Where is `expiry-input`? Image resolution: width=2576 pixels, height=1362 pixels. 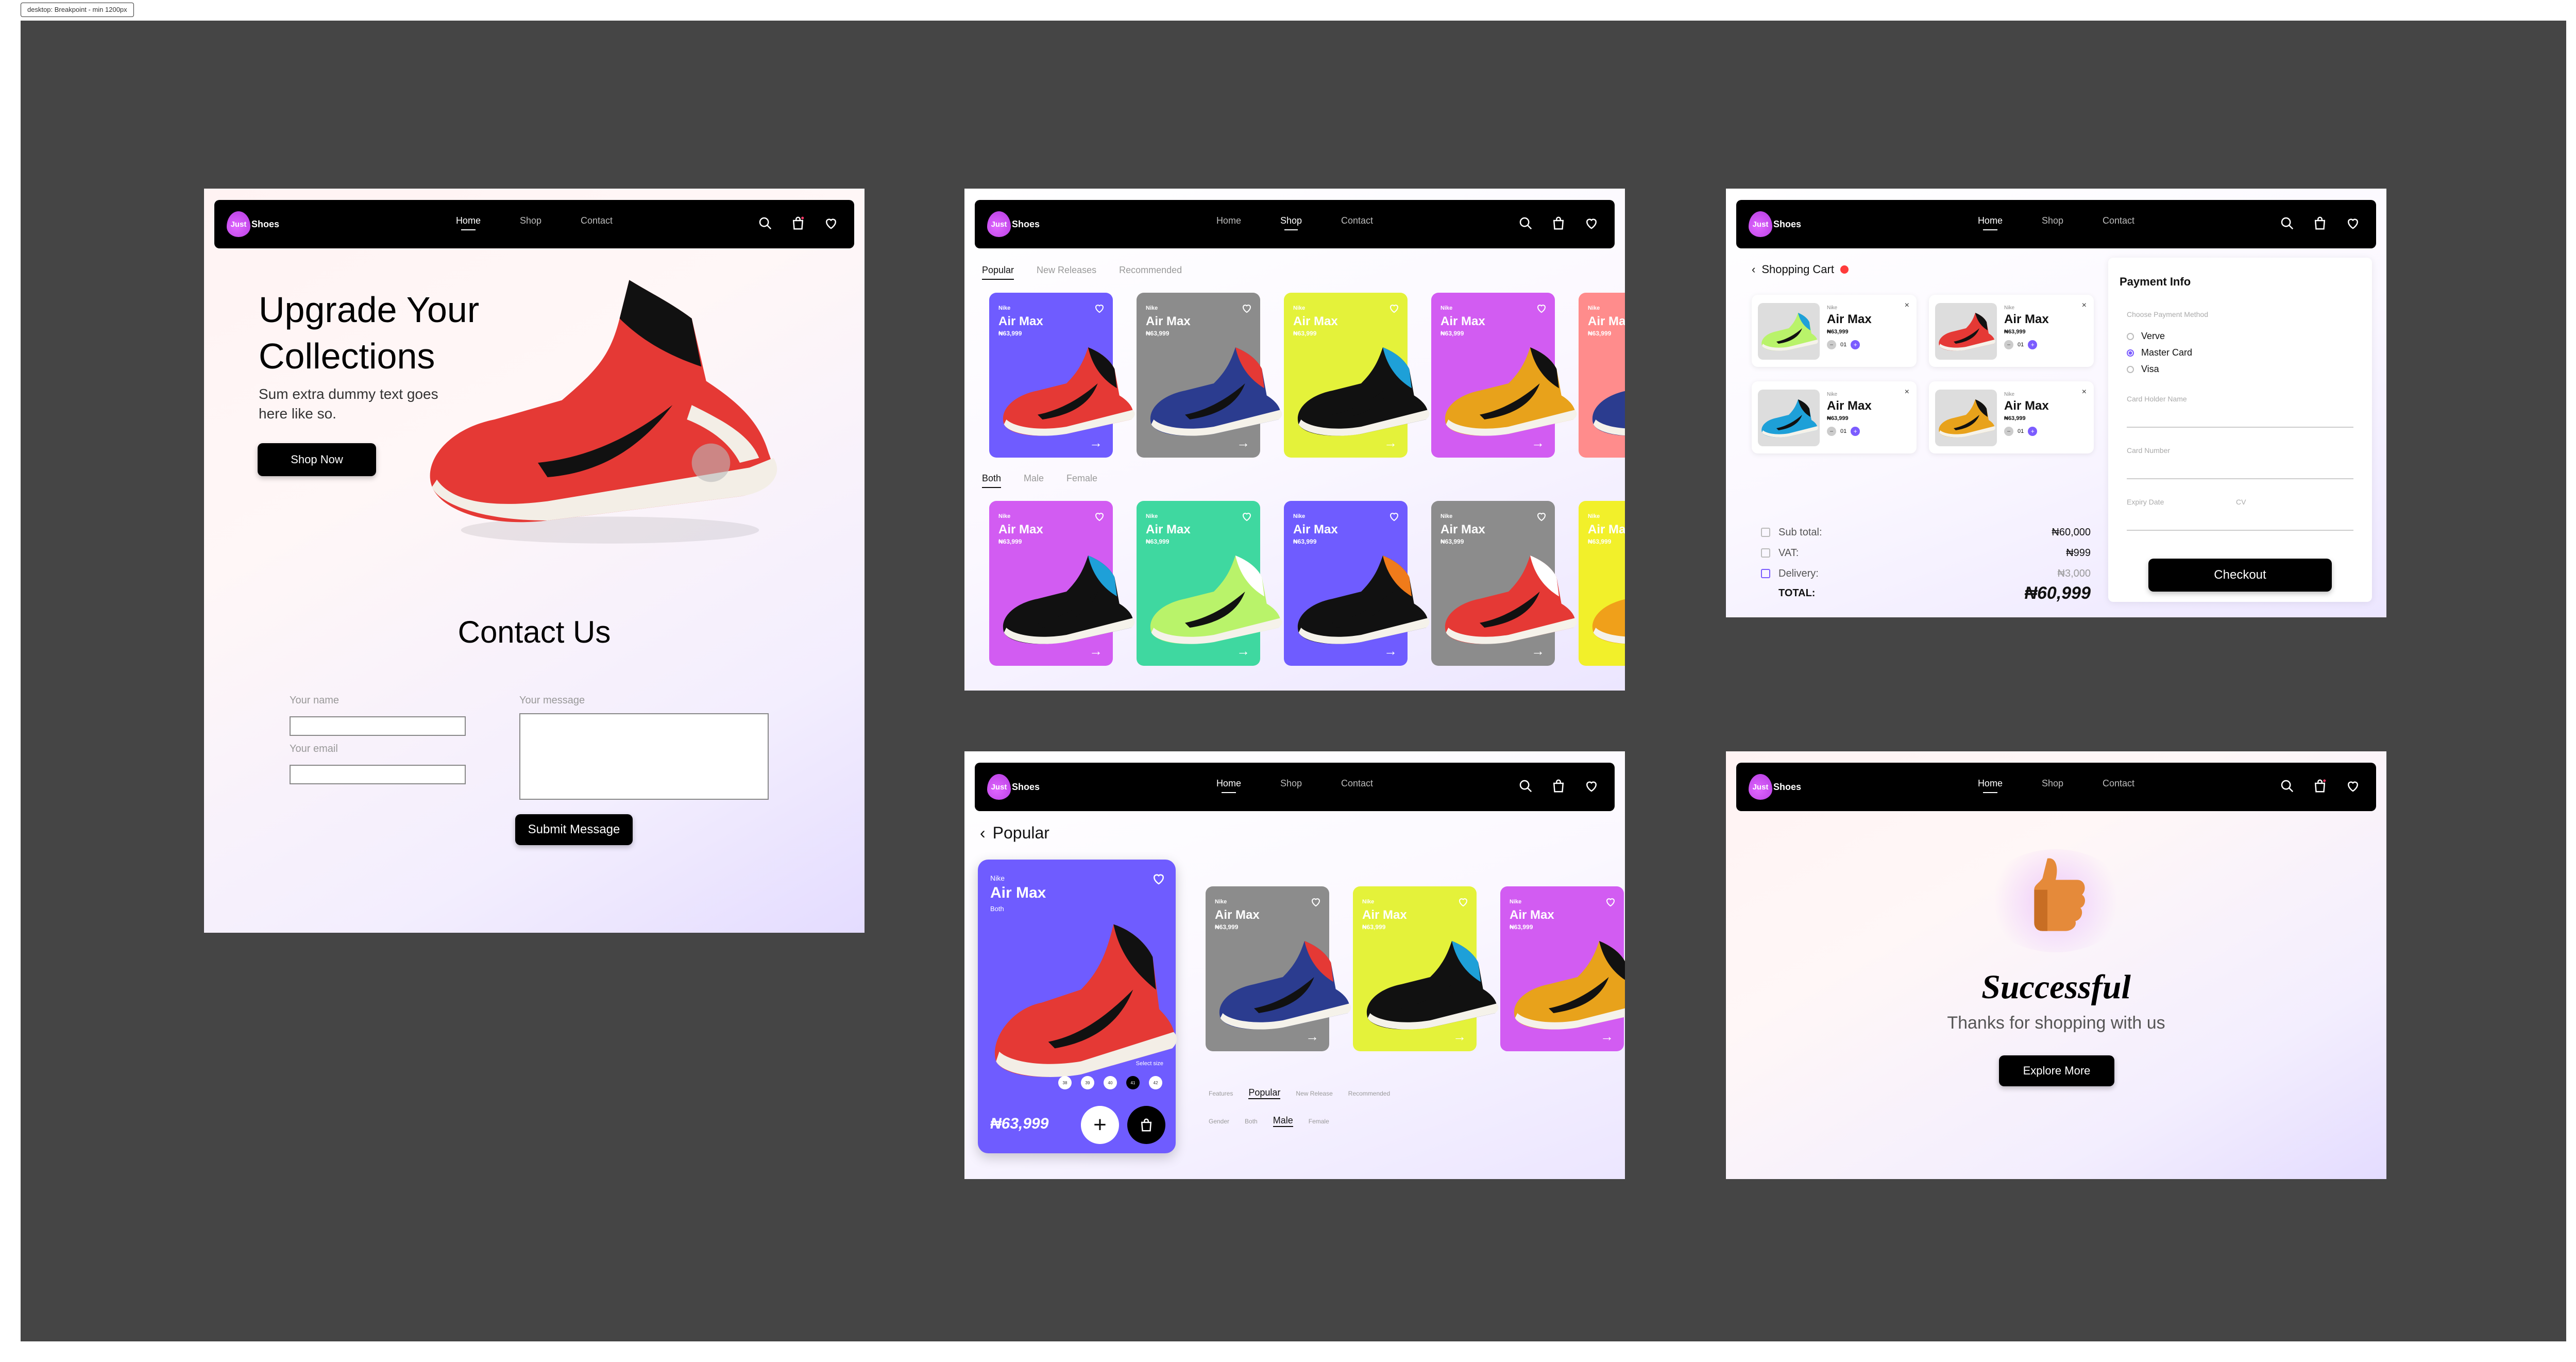
expiry-input is located at coordinates (2240, 523).